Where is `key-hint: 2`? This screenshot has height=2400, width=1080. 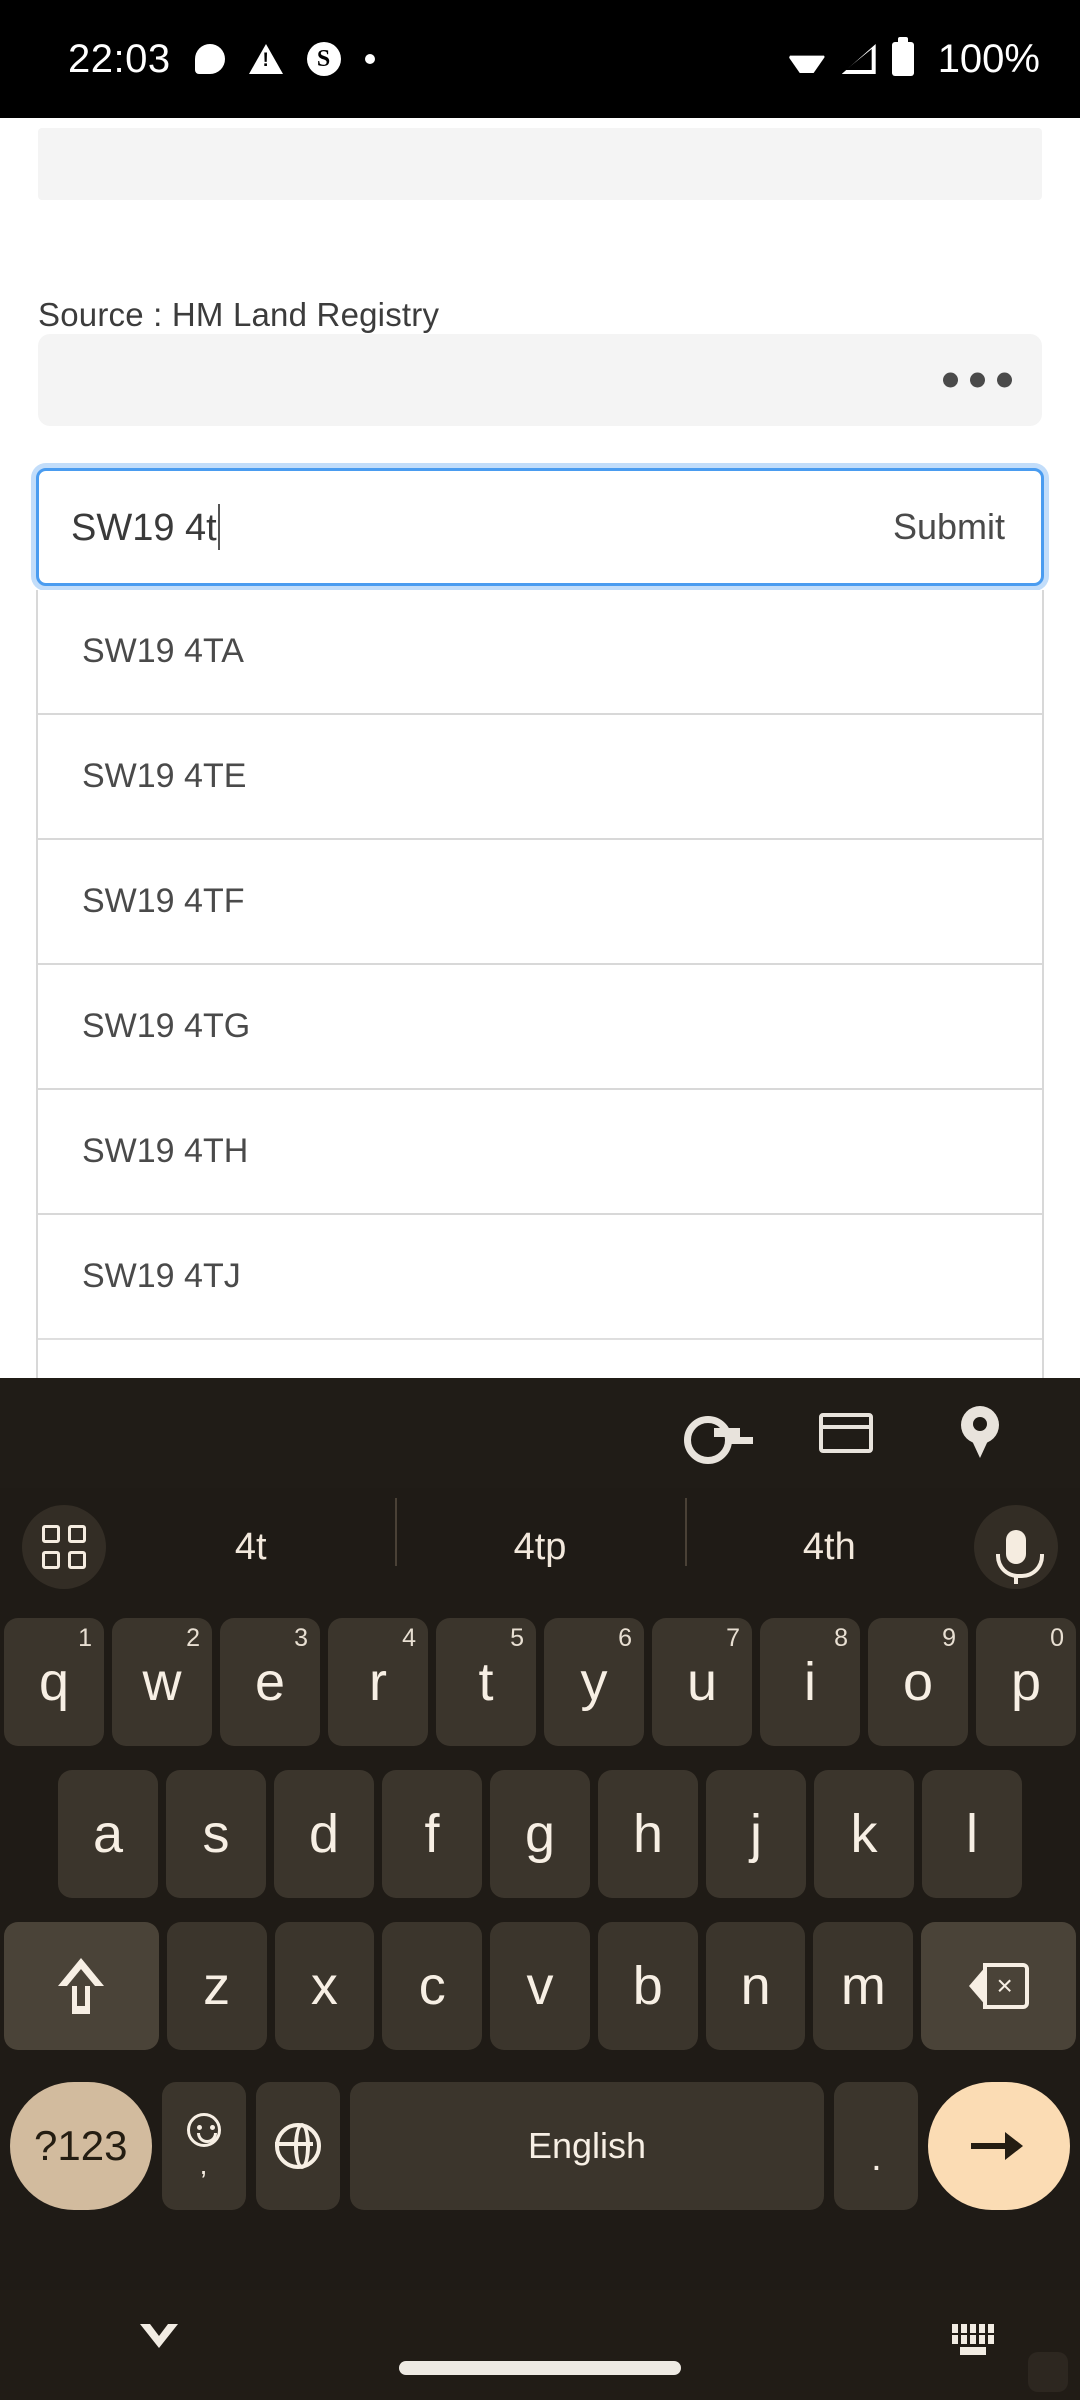 key-hint: 2 is located at coordinates (193, 1638).